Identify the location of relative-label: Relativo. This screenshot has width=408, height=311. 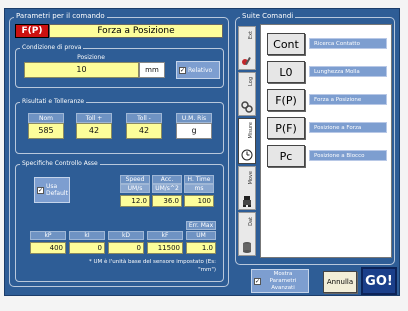
(200, 70).